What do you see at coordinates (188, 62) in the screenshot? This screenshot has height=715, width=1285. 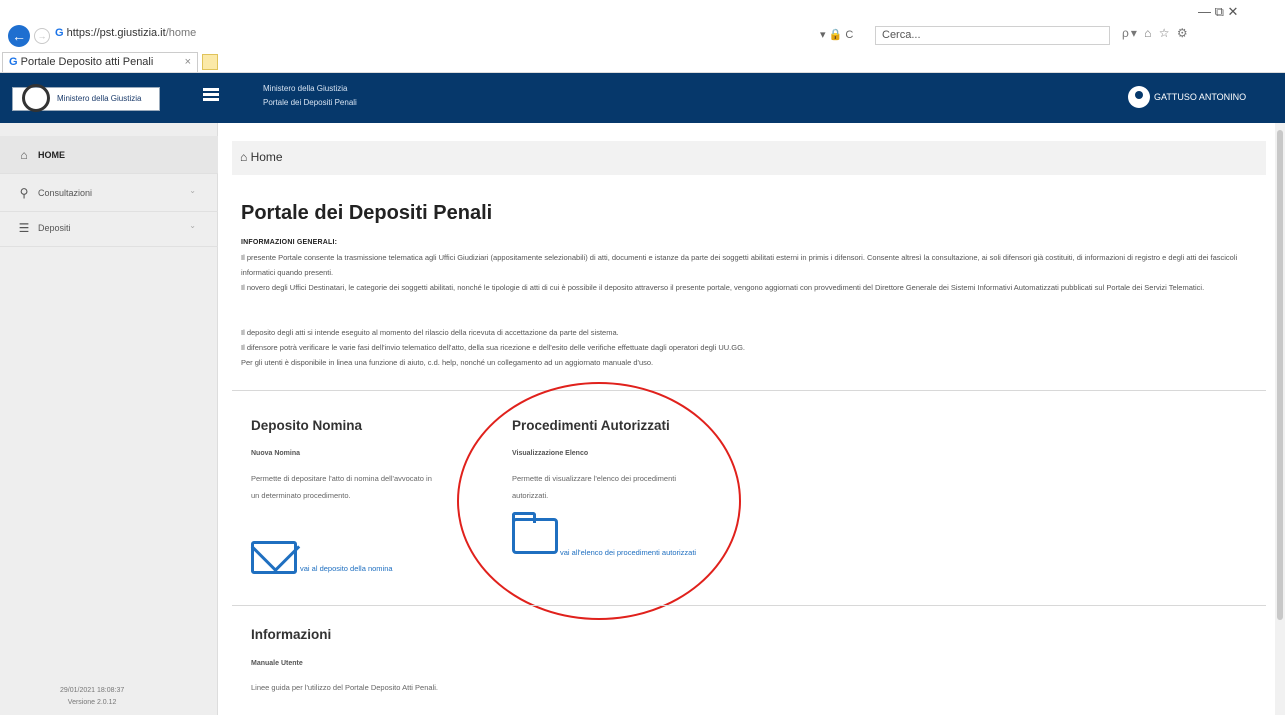 I see `tab-close-icon: ×` at bounding box center [188, 62].